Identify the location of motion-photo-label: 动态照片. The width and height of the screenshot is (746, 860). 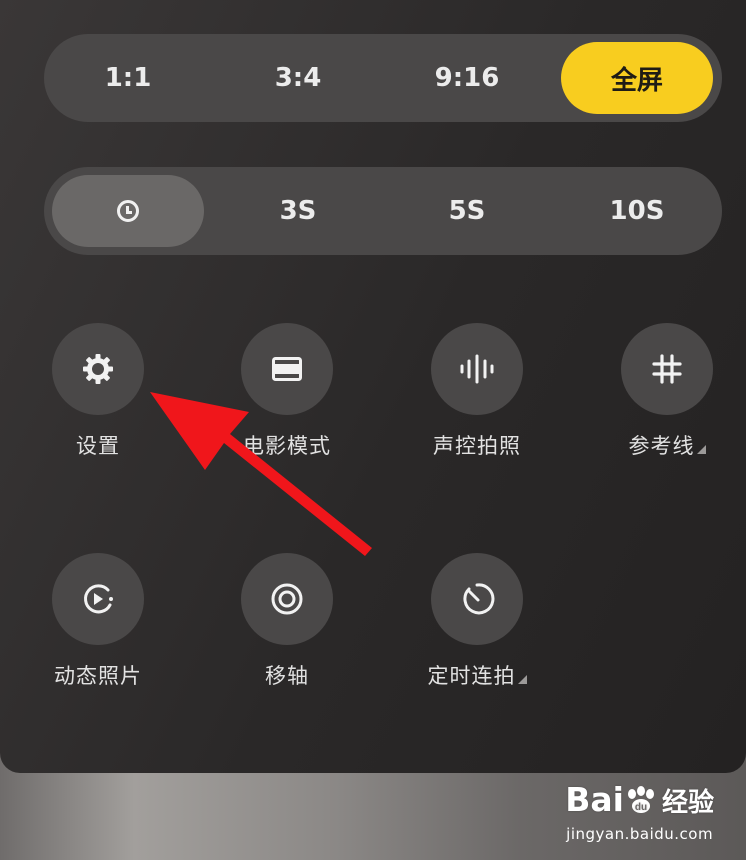
(98, 676).